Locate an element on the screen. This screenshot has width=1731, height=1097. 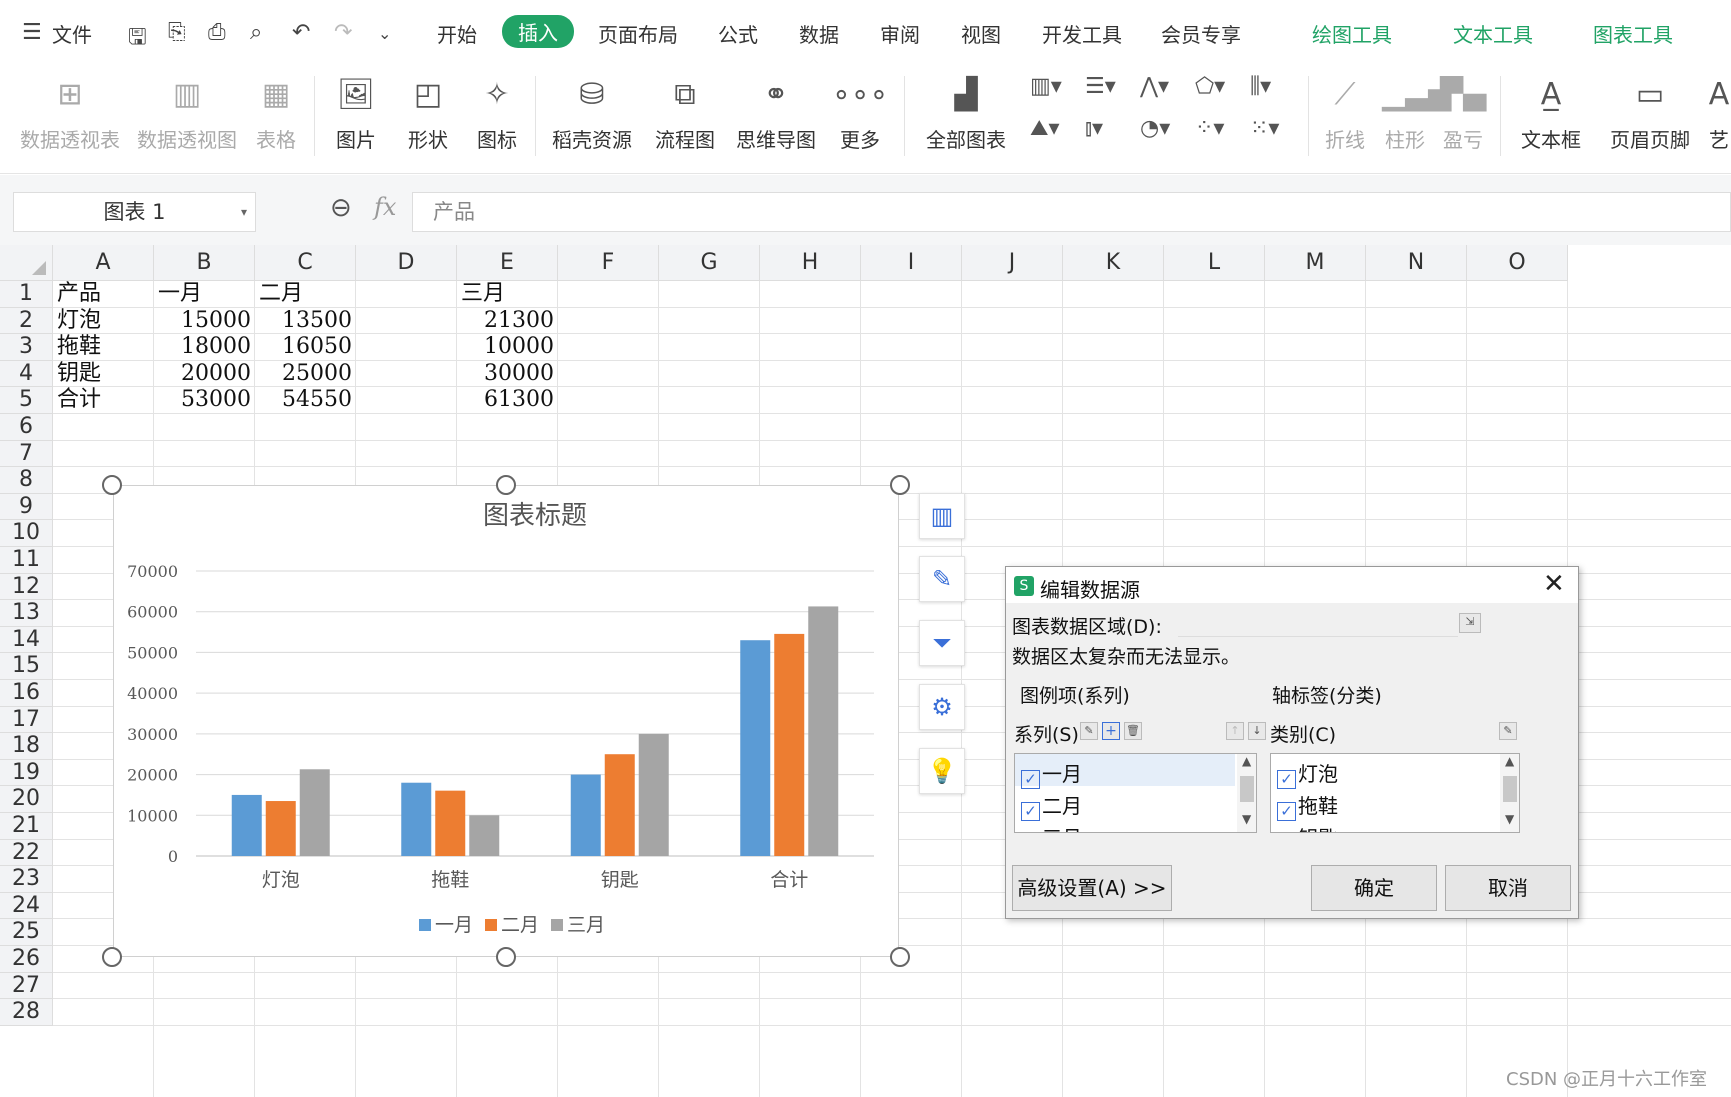
row-header: 22 is located at coordinates (26, 853).